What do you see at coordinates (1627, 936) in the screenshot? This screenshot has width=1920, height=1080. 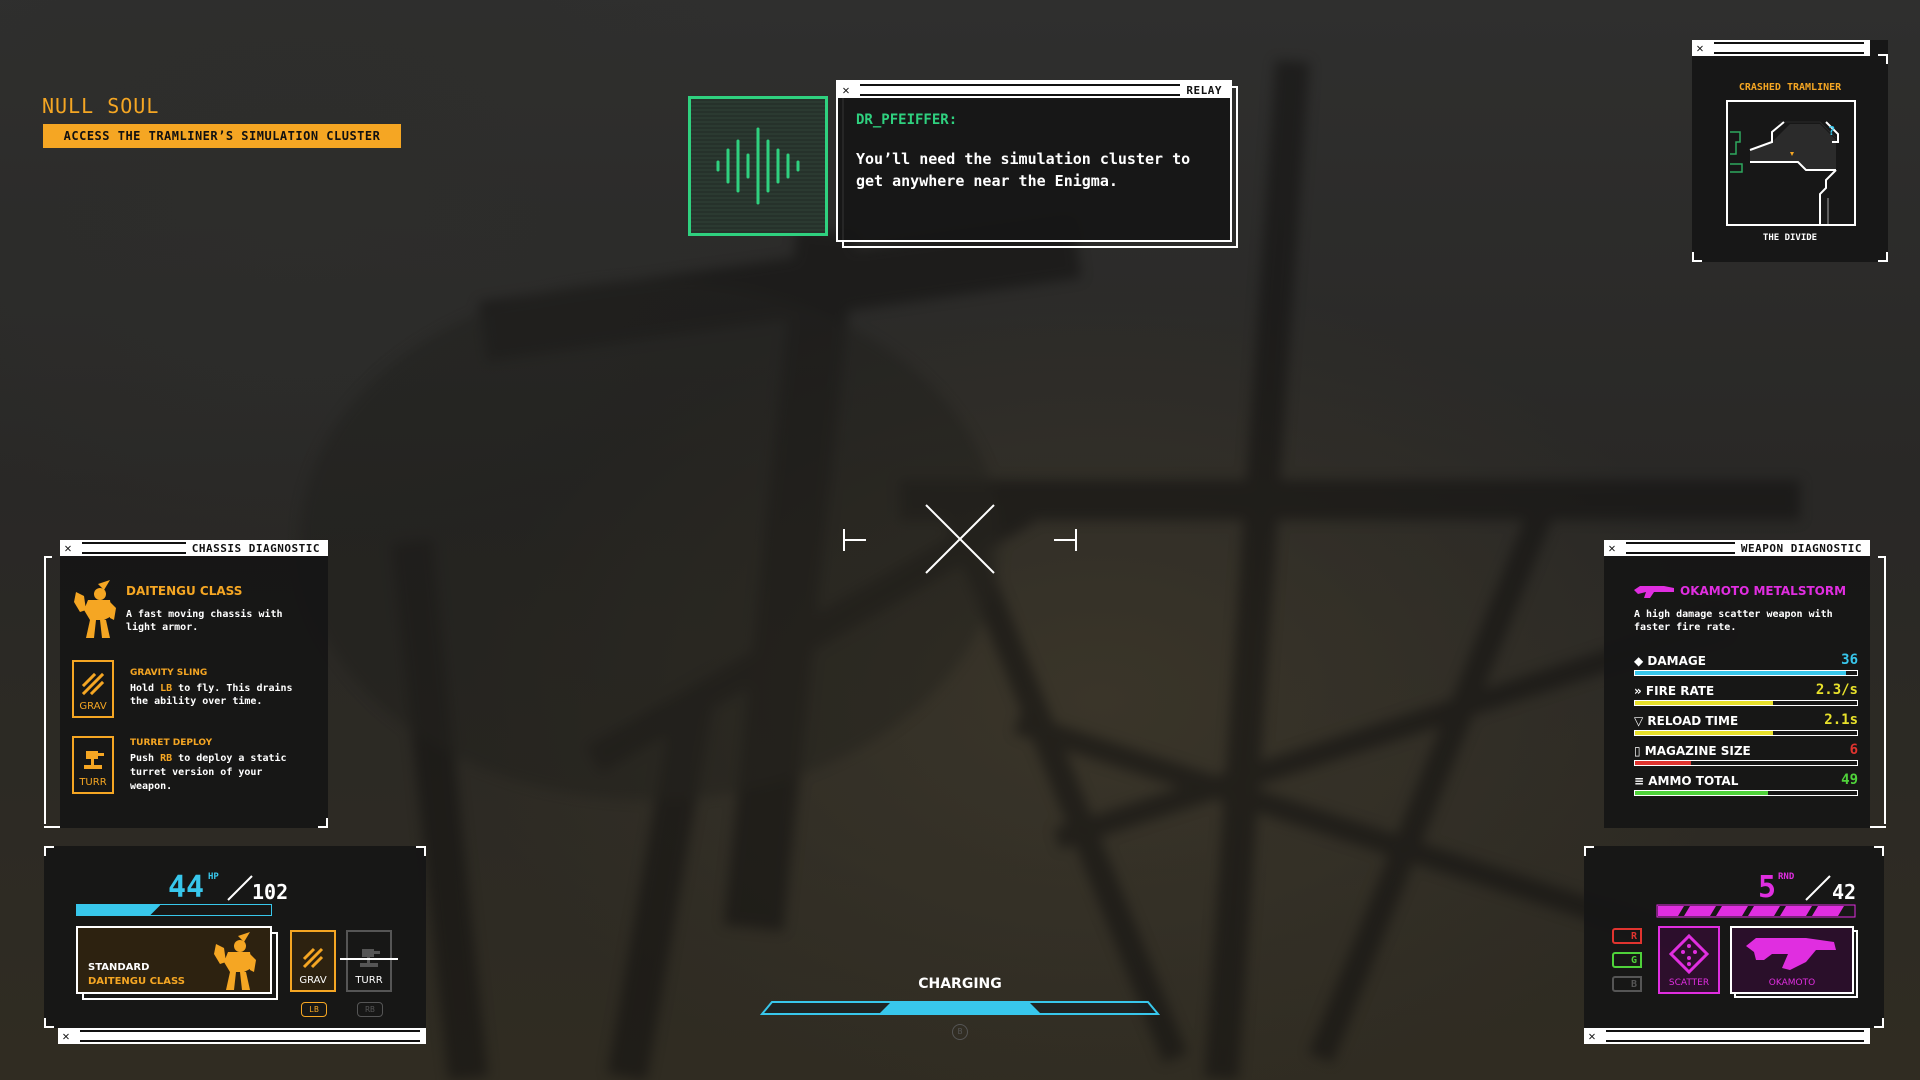 I see `channel-r-indicator: R` at bounding box center [1627, 936].